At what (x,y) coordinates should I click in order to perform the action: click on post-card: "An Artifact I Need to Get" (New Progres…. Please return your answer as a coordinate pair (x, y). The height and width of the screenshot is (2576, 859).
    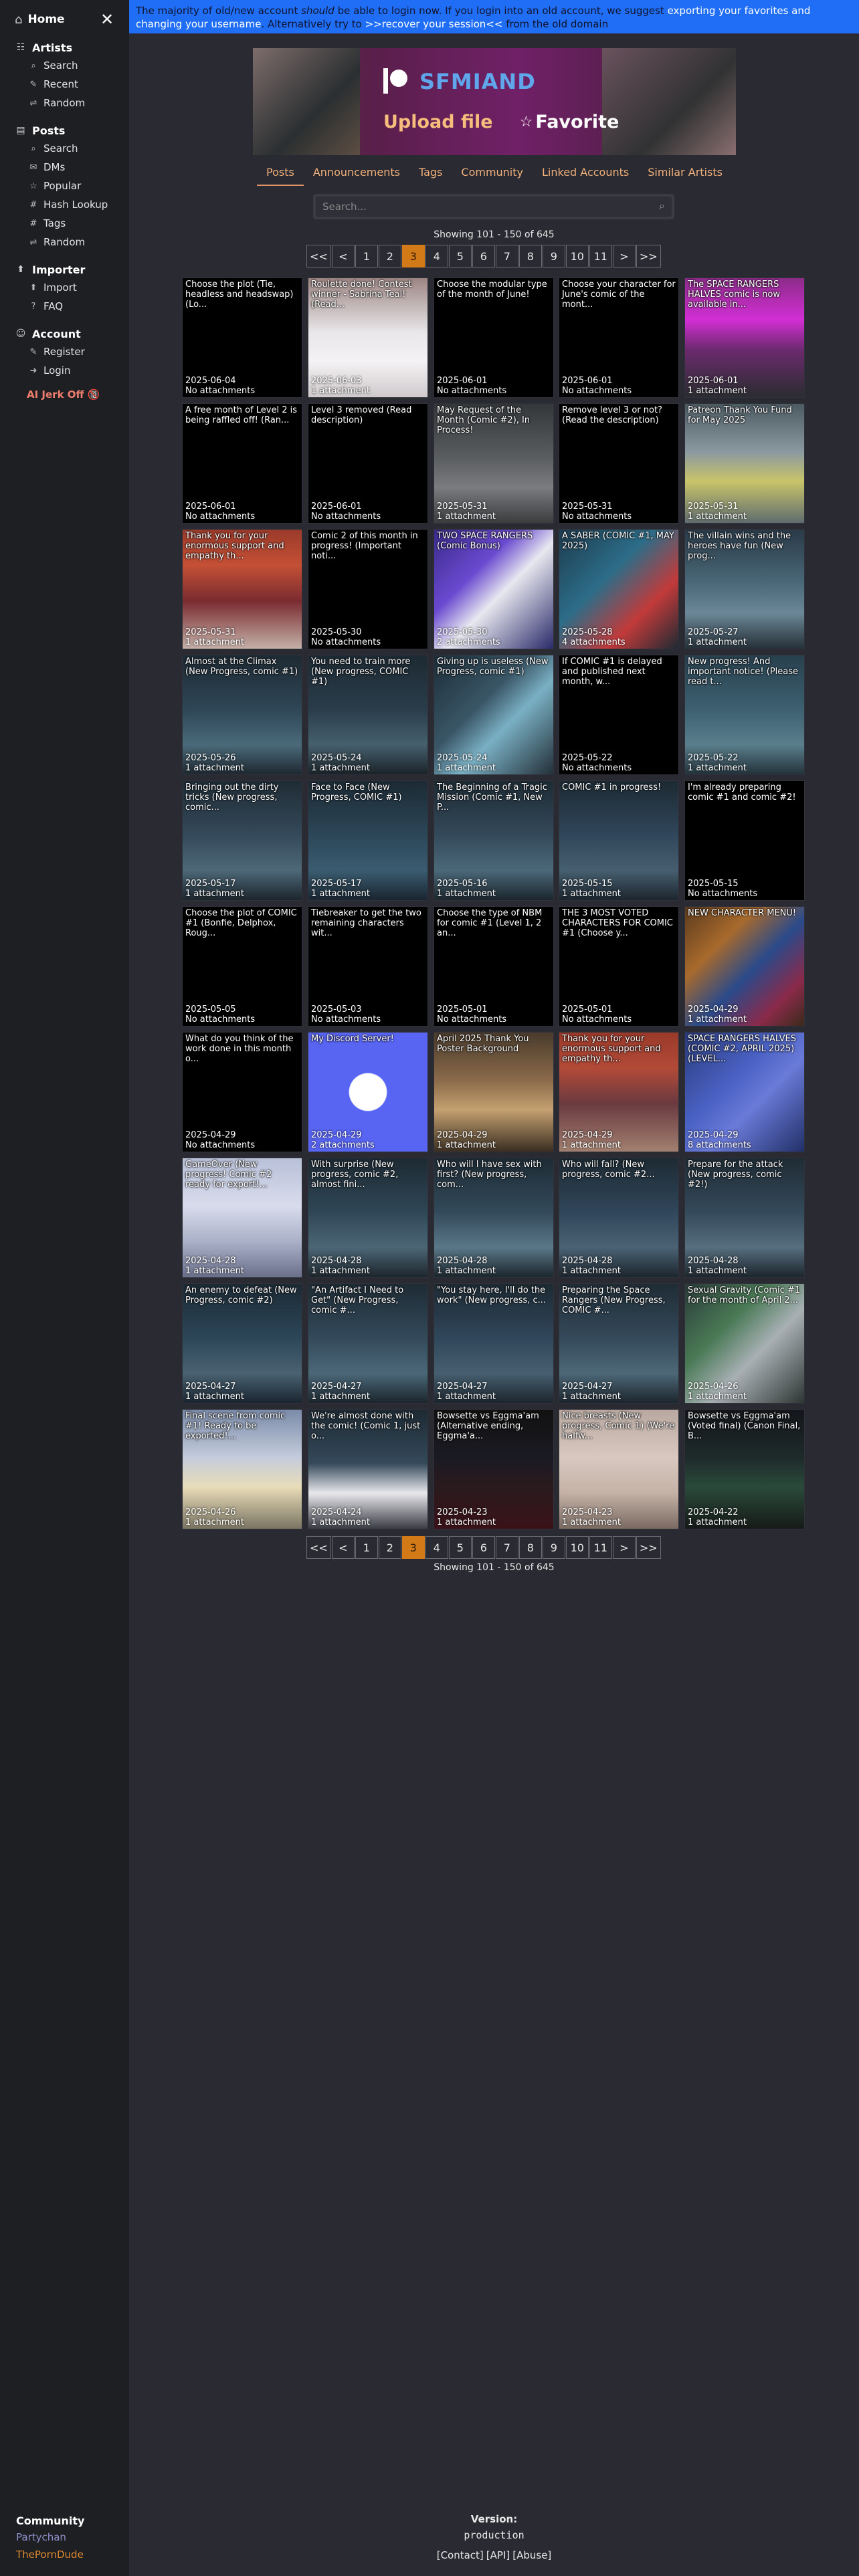
    Looking at the image, I should click on (368, 1343).